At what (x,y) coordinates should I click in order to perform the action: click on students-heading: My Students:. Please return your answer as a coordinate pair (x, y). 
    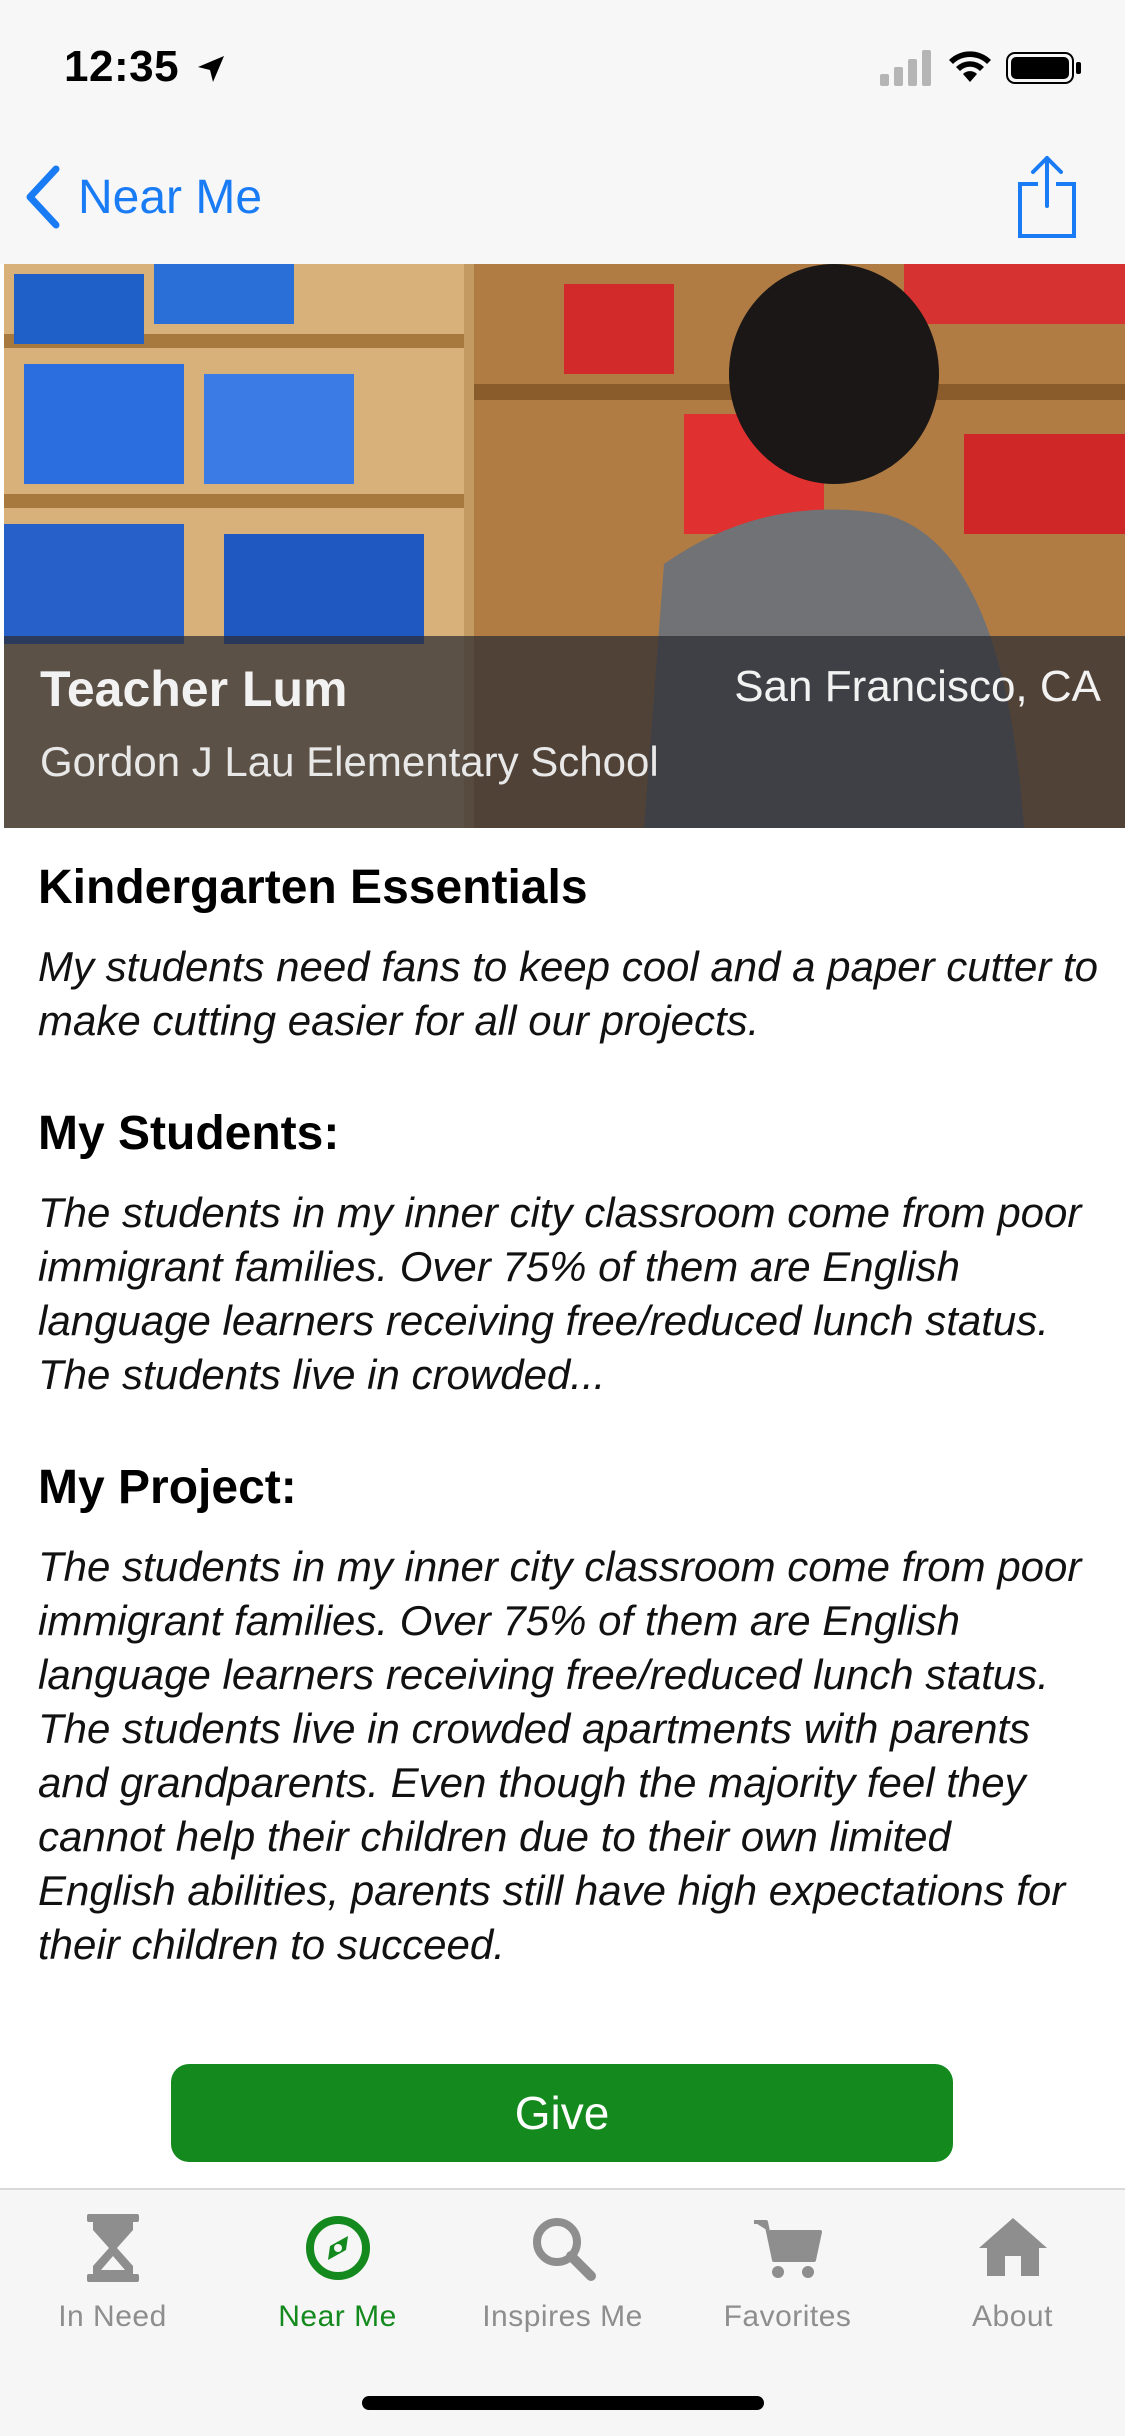
    Looking at the image, I should click on (189, 1133).